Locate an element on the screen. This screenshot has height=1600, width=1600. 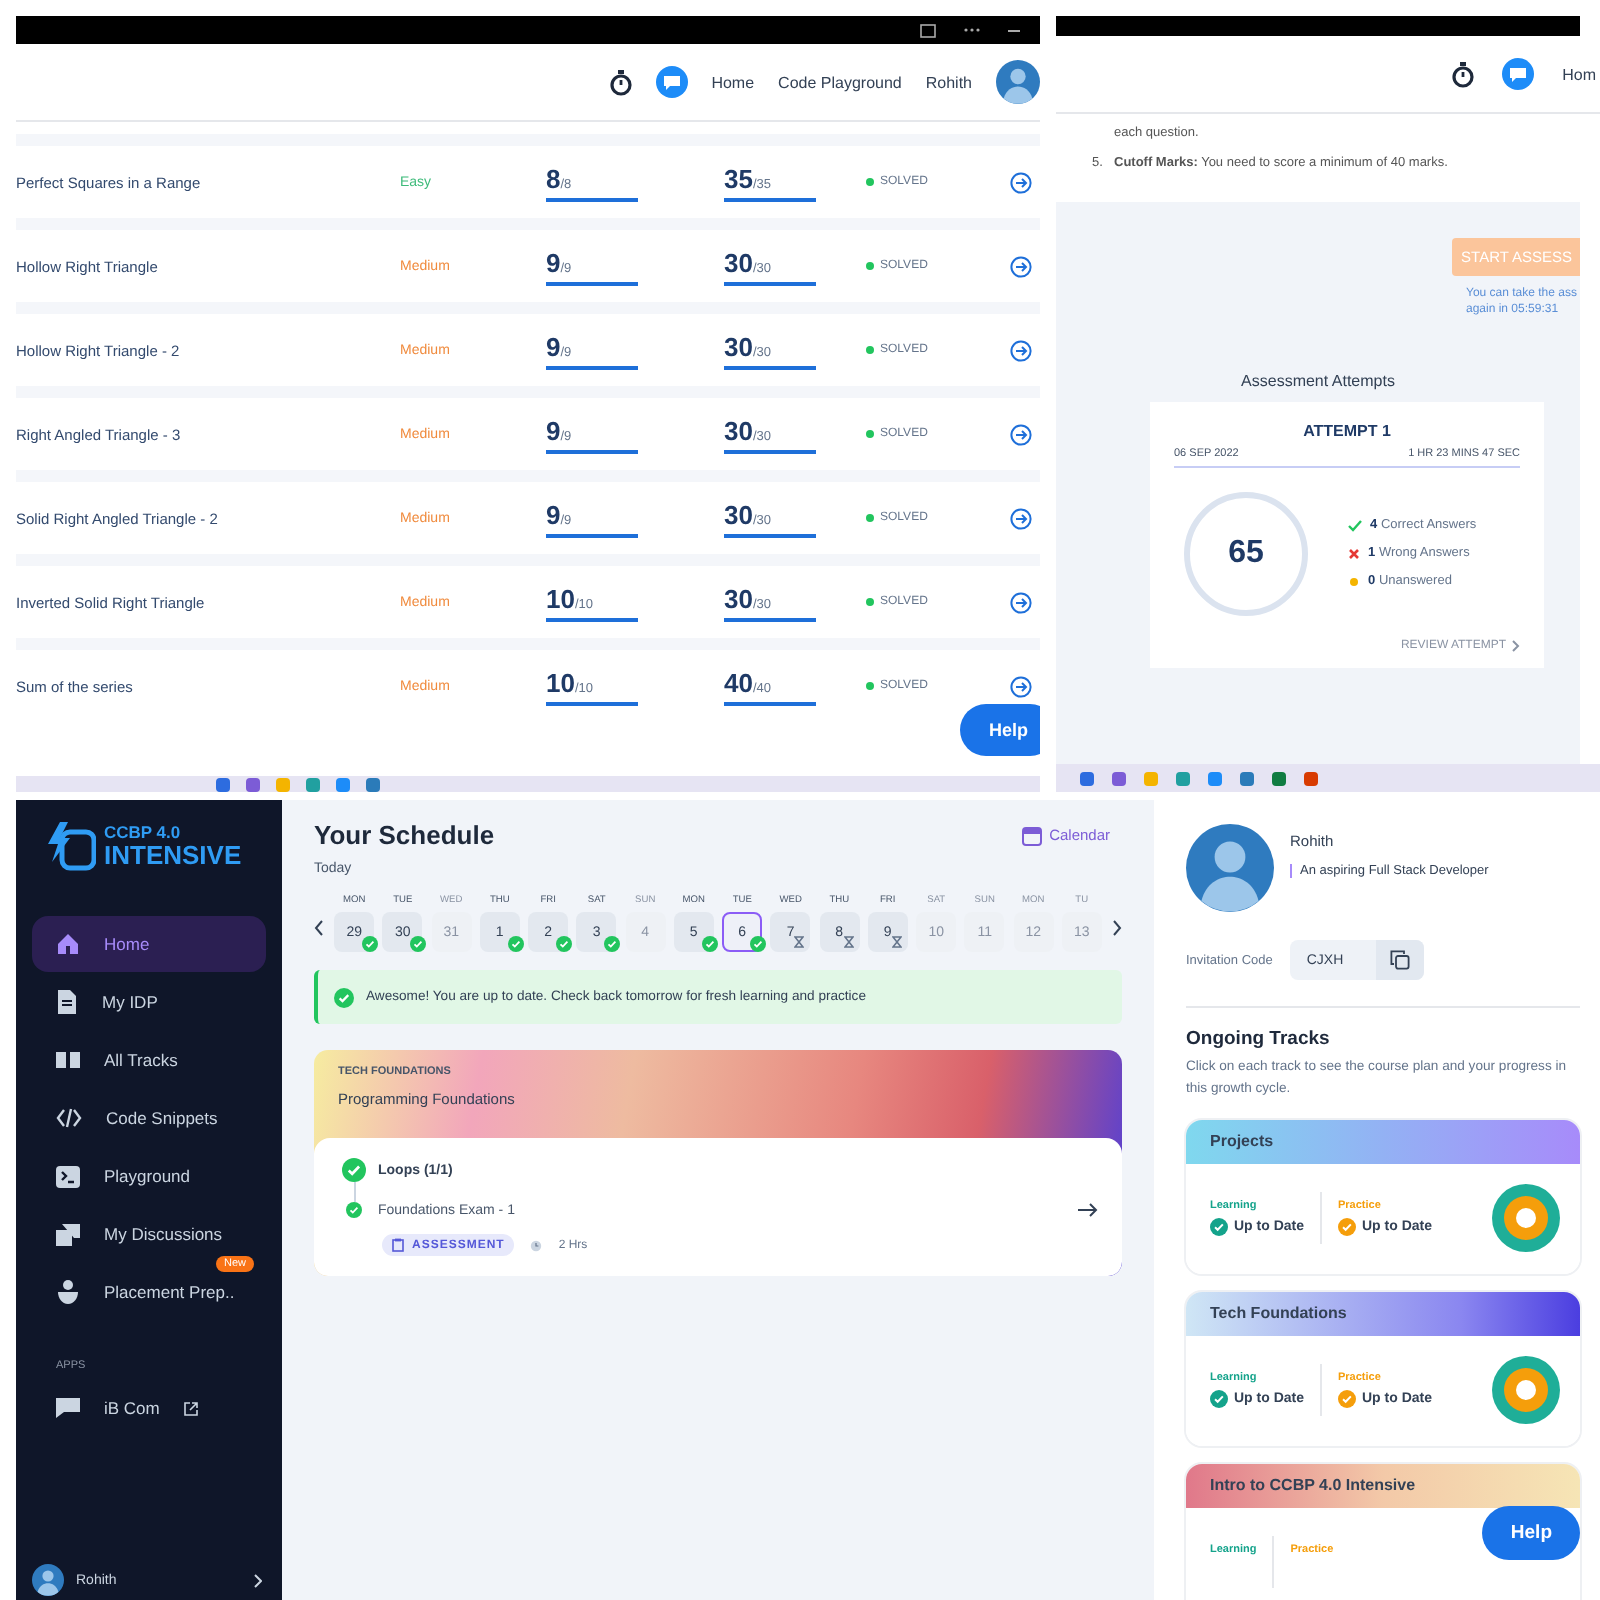
track-title: Intro to CCBP 4.0 Intensive is located at coordinates (1313, 1485).